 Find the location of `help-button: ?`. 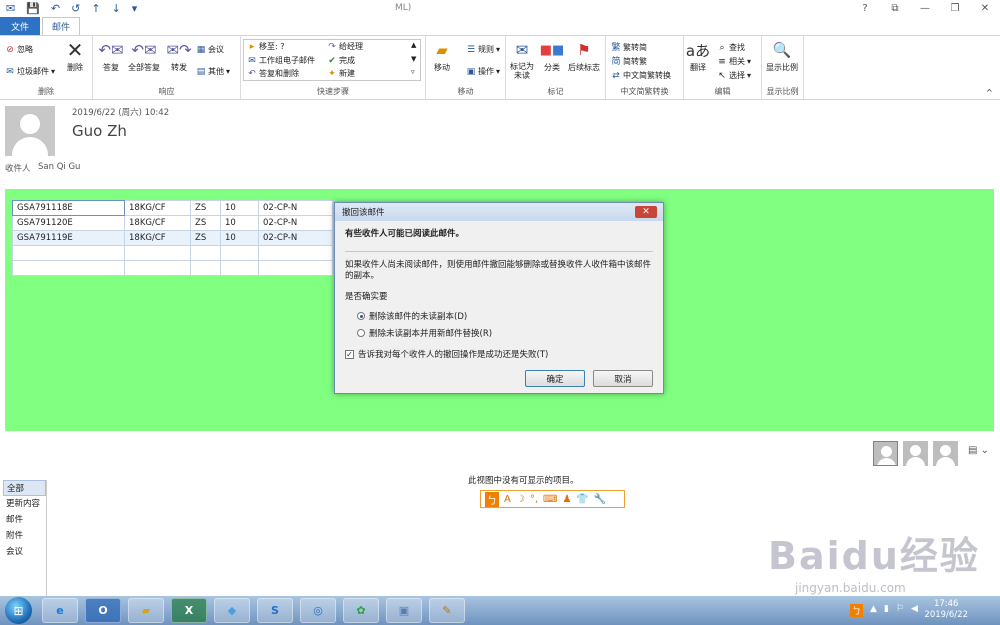

help-button: ? is located at coordinates (865, 8).